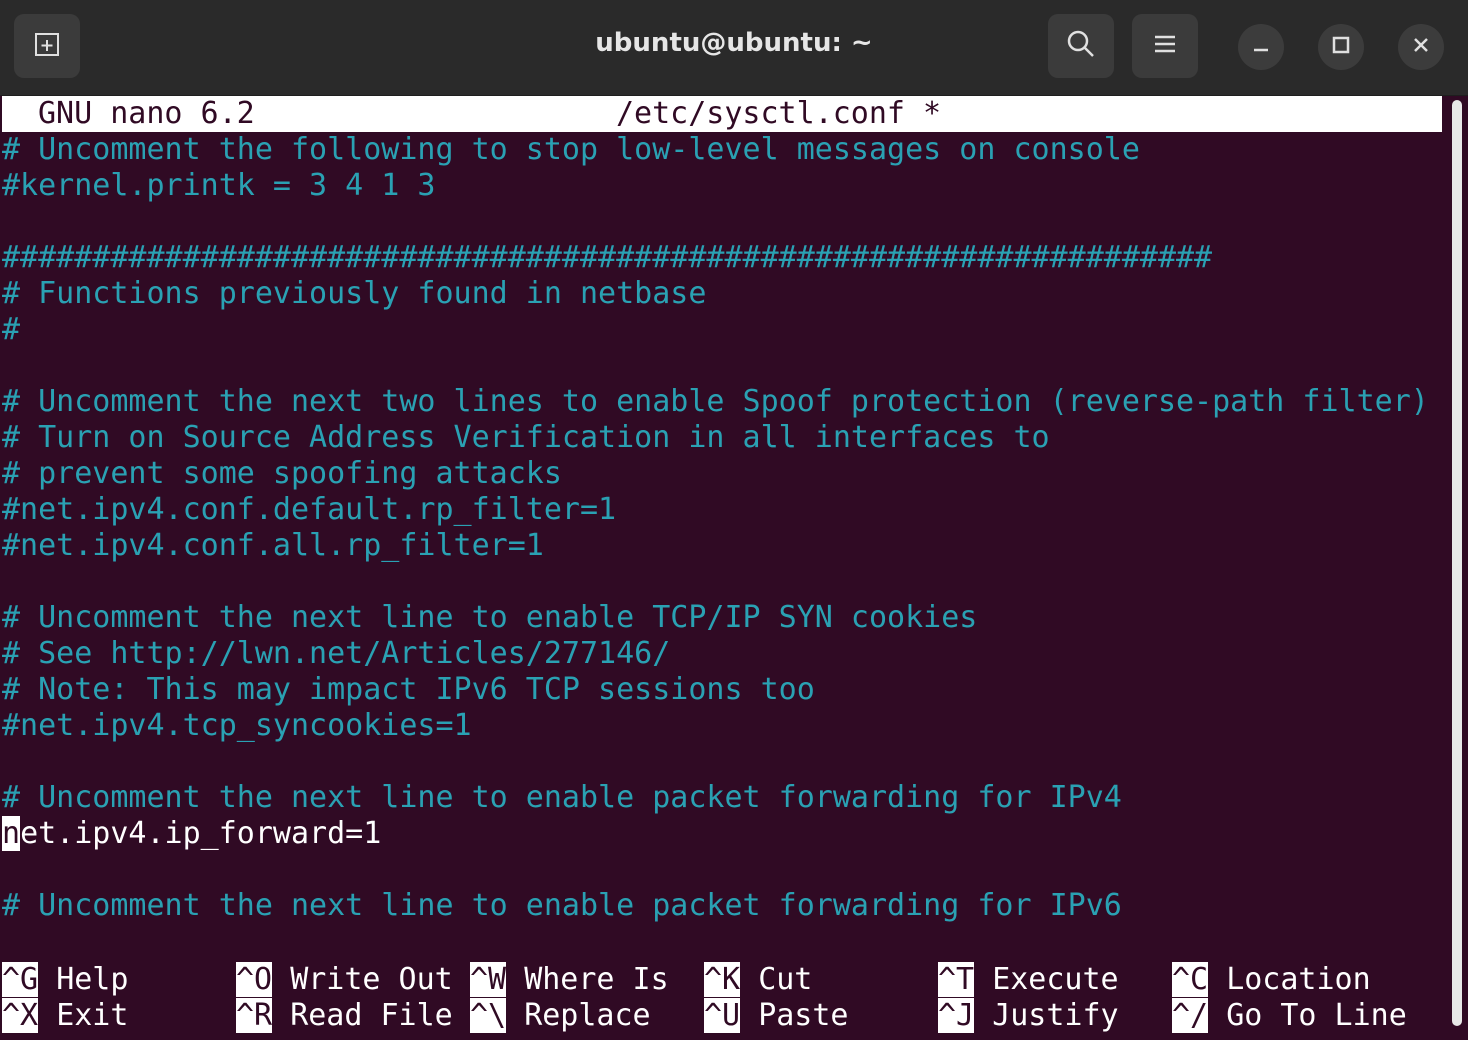 Image resolution: width=1468 pixels, height=1040 pixels. I want to click on hamburger-menu-icon, so click(1165, 46).